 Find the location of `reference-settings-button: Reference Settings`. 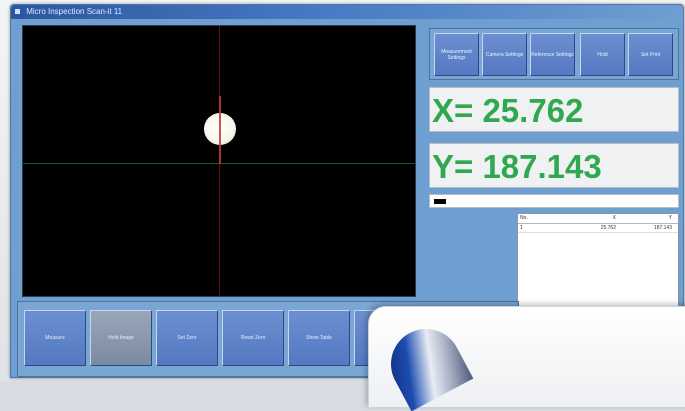

reference-settings-button: Reference Settings is located at coordinates (552, 54).